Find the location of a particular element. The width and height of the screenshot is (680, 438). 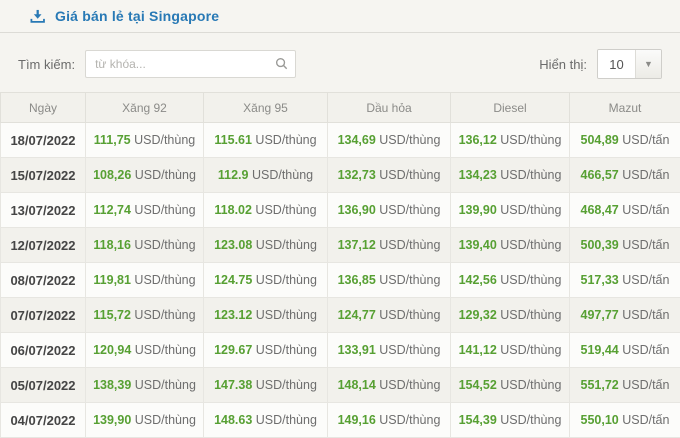

price-cell: 154,39 USD/thùng is located at coordinates (510, 420).